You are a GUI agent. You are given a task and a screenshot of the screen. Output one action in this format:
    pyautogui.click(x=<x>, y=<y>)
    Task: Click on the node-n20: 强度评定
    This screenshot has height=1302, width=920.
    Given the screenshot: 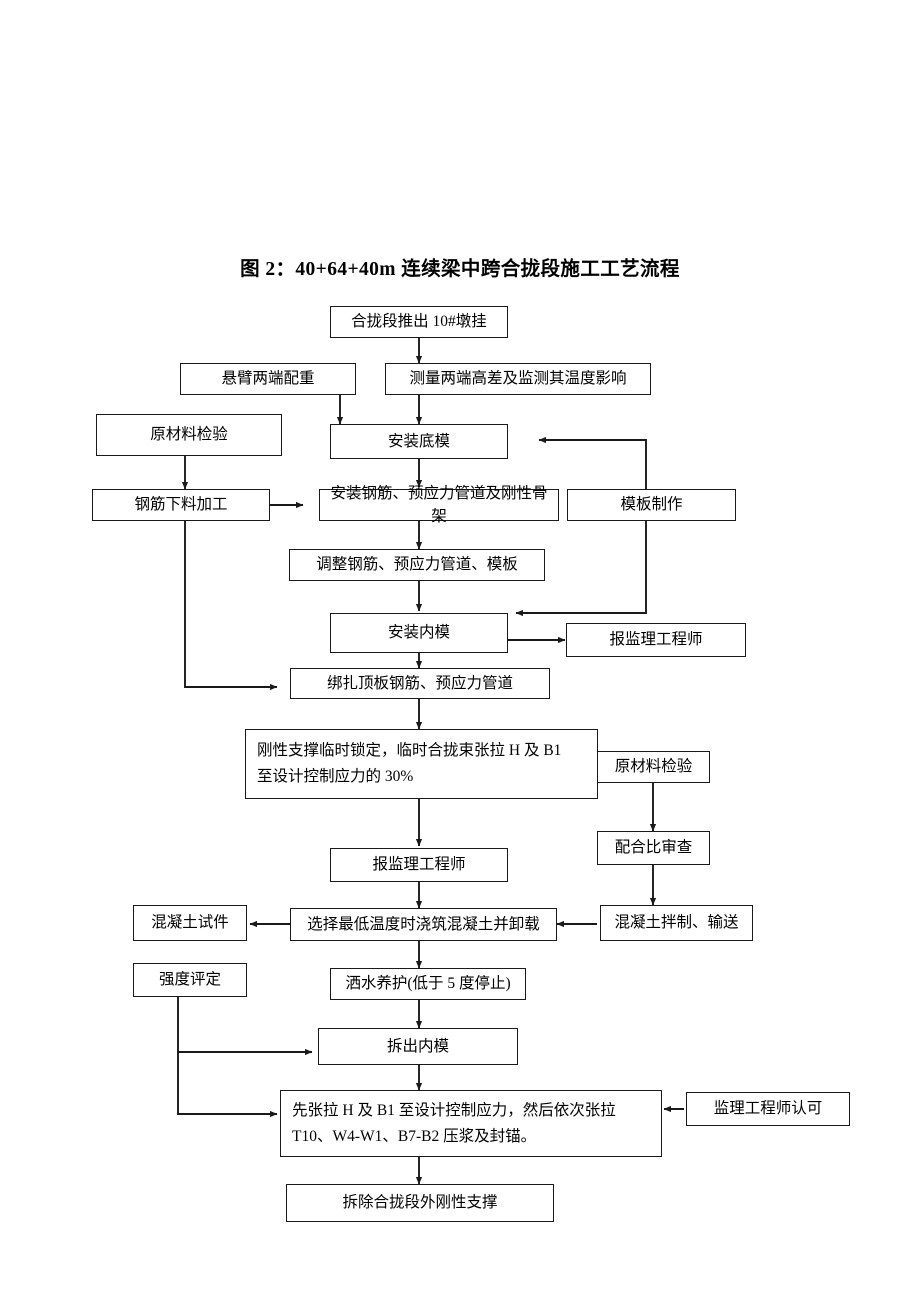 What is the action you would take?
    pyautogui.click(x=190, y=980)
    